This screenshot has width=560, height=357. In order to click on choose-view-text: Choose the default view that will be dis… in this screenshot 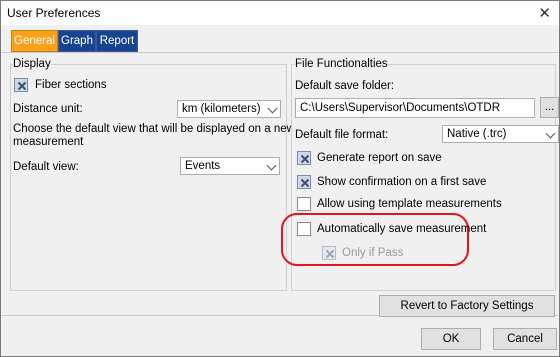, I will do `click(154, 129)`.